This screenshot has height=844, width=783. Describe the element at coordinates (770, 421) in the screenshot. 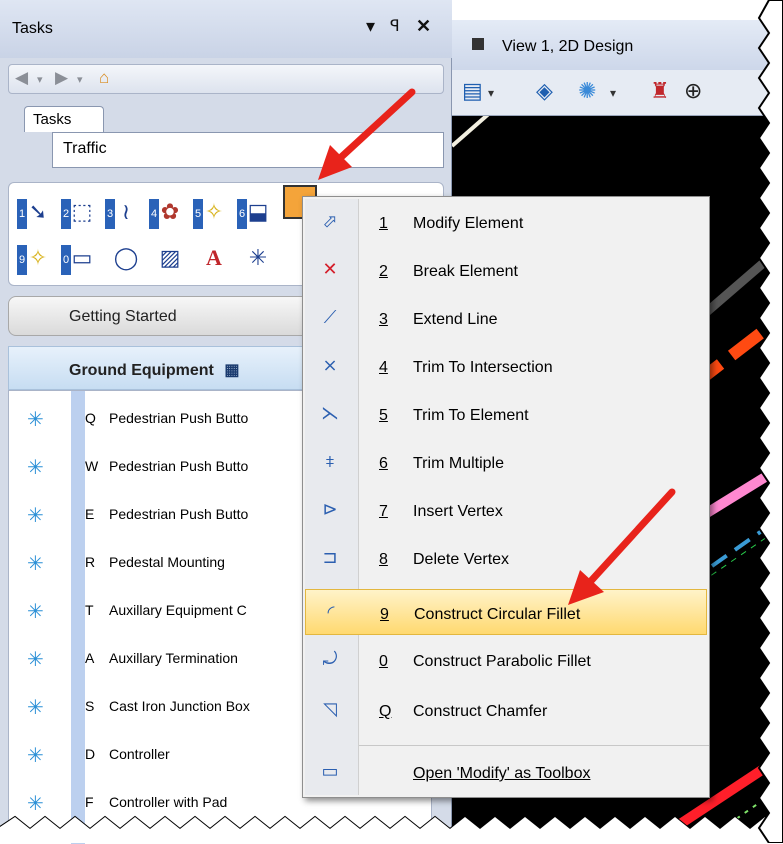

I see `torn-edge-right` at that location.